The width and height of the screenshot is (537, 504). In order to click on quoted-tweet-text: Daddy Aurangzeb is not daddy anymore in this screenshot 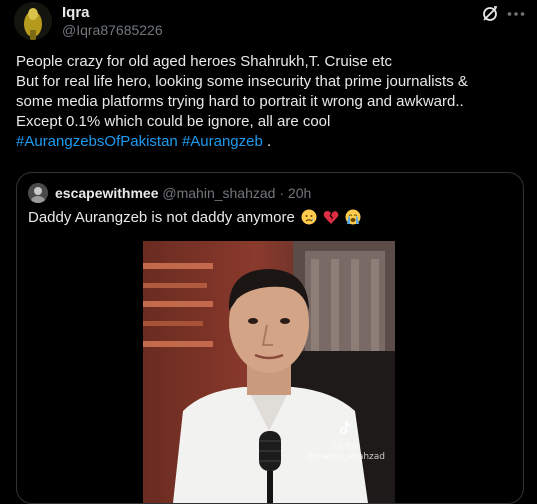, I will do `click(161, 217)`.